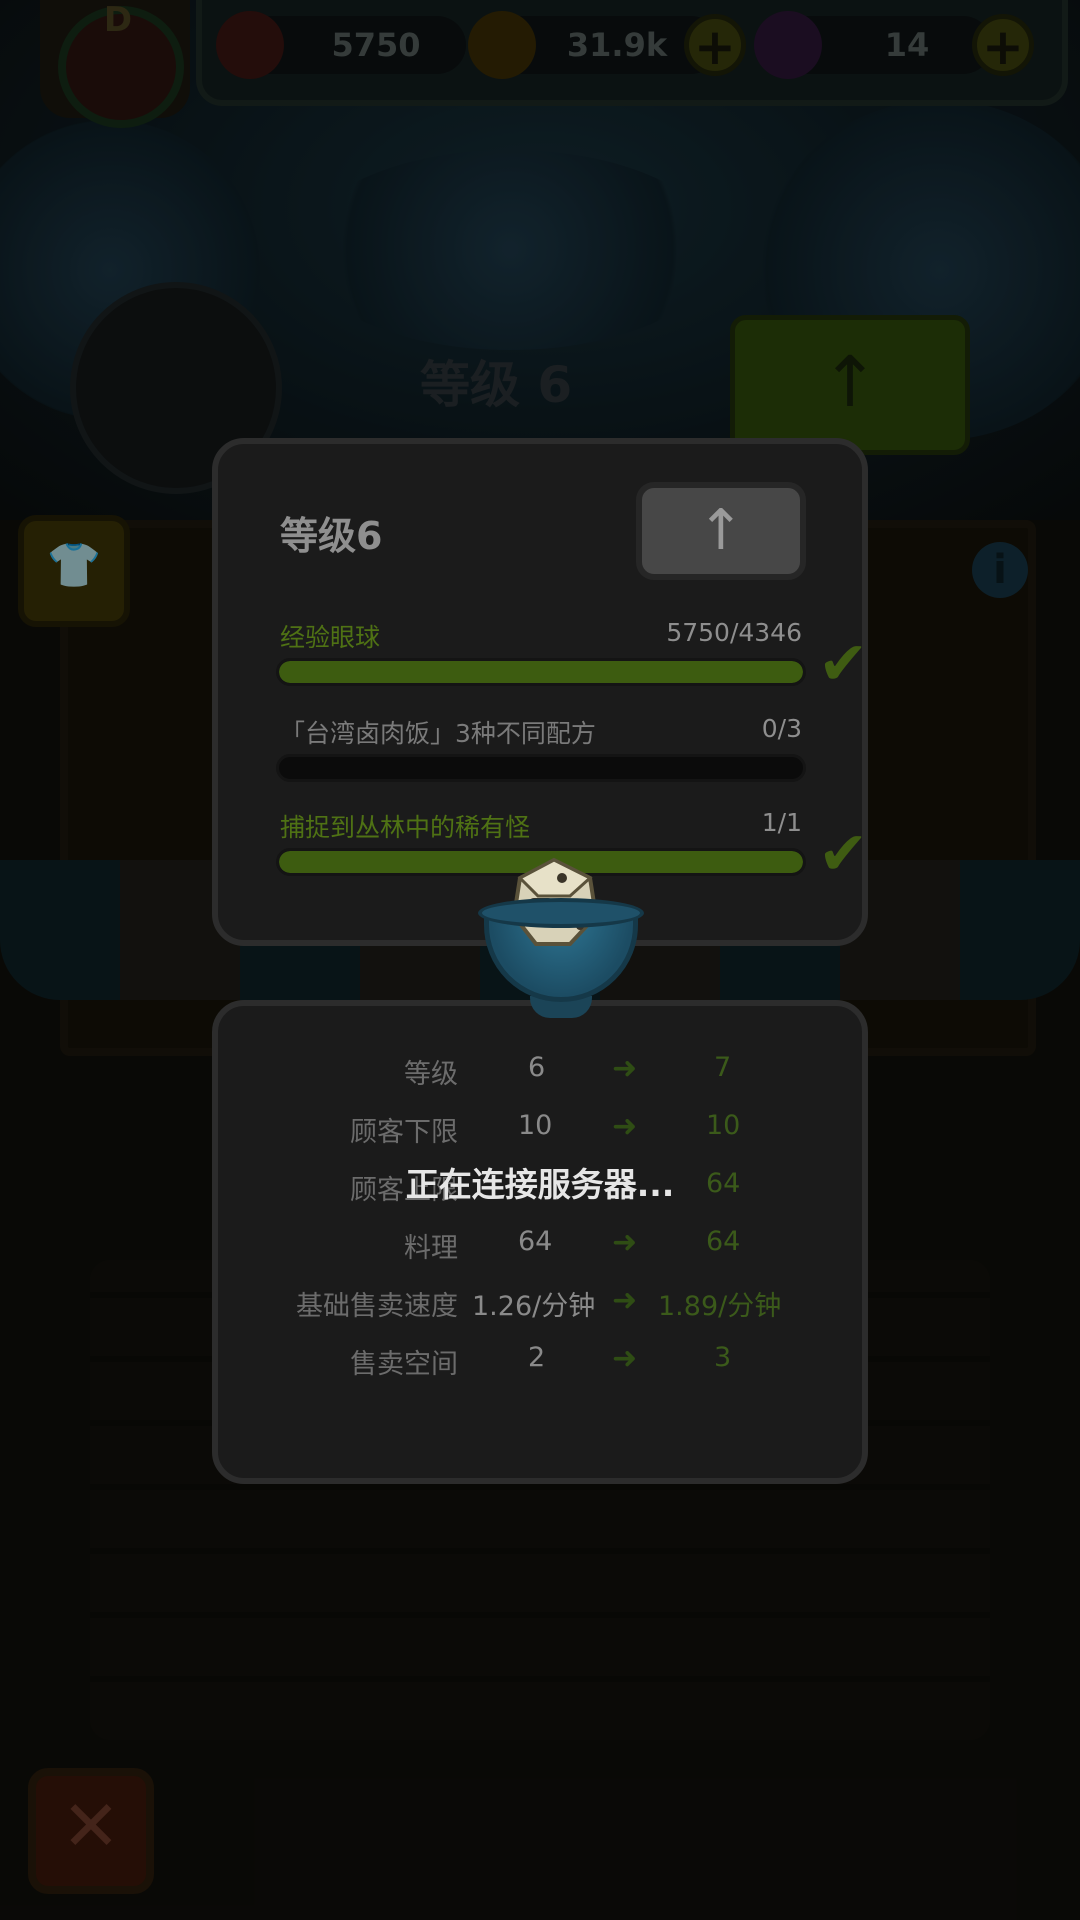  I want to click on requirement-label: 「台湾卤肉饭」3种不同配方, so click(438, 733).